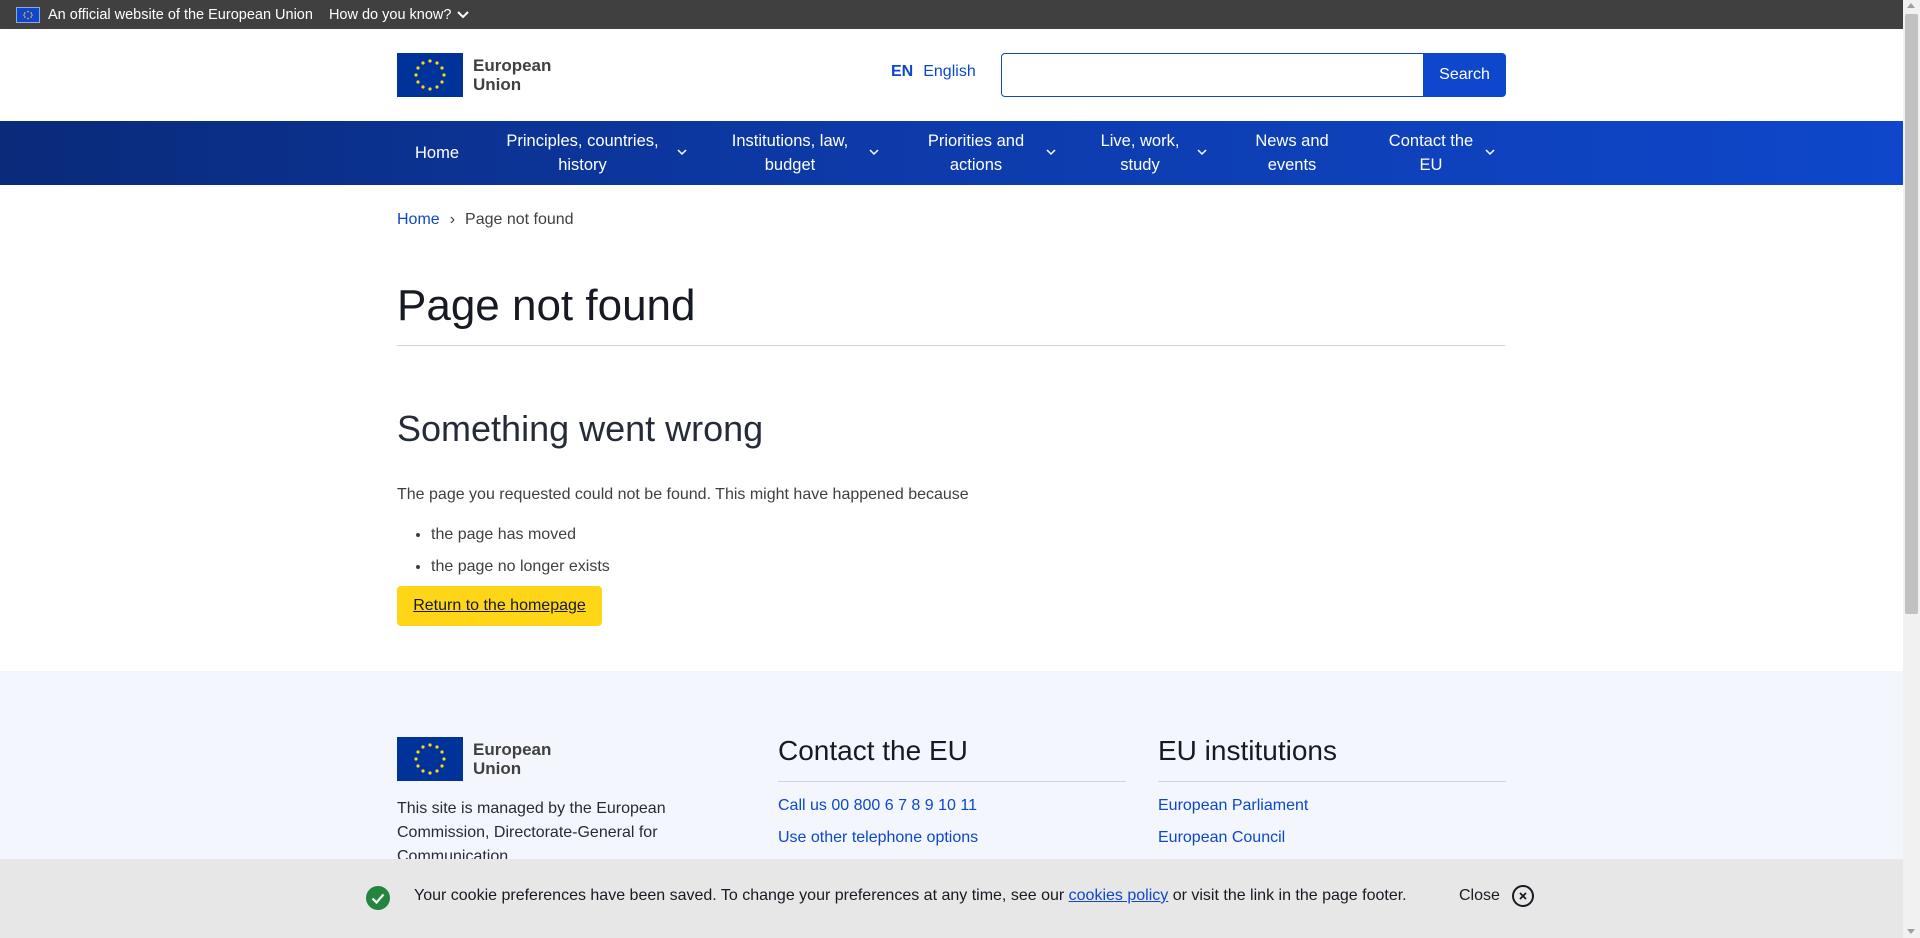  Describe the element at coordinates (520, 571) in the screenshot. I see `list-item: the page no longer exists` at that location.